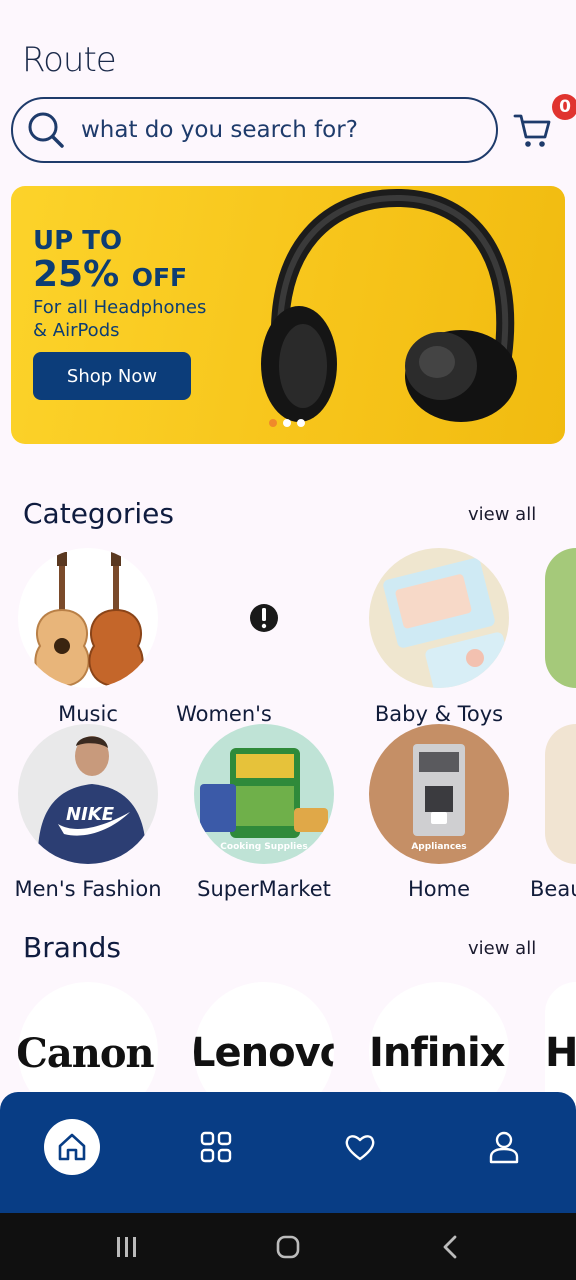  I want to click on search-bar: what do you search for?, so click(254, 130).